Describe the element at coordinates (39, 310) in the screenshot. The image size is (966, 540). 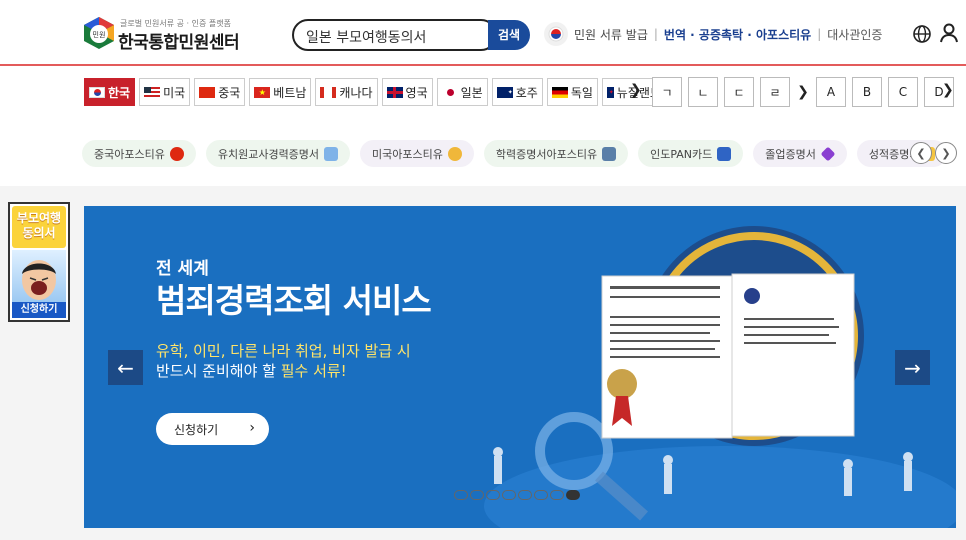
I see `side-ad-cta: 신청하기` at that location.